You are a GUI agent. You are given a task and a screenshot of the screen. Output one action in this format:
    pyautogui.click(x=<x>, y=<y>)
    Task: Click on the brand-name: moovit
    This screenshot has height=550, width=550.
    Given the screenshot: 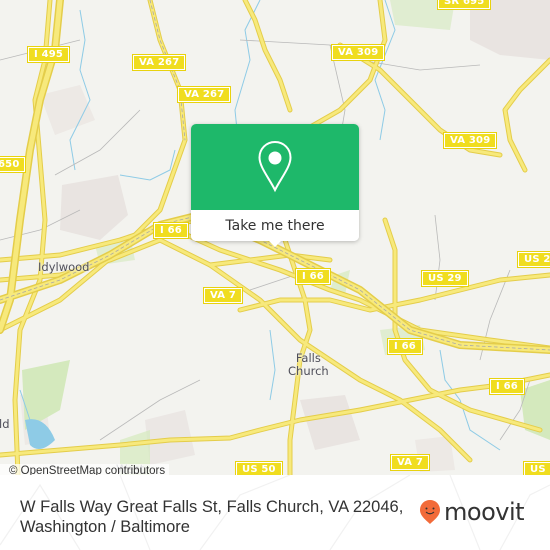 What is the action you would take?
    pyautogui.click(x=484, y=512)
    